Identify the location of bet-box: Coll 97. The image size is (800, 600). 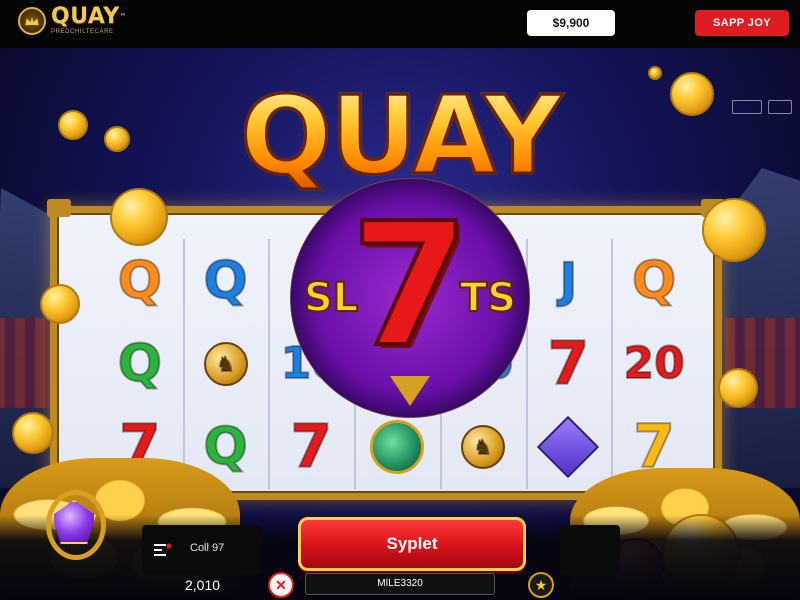
(202, 550).